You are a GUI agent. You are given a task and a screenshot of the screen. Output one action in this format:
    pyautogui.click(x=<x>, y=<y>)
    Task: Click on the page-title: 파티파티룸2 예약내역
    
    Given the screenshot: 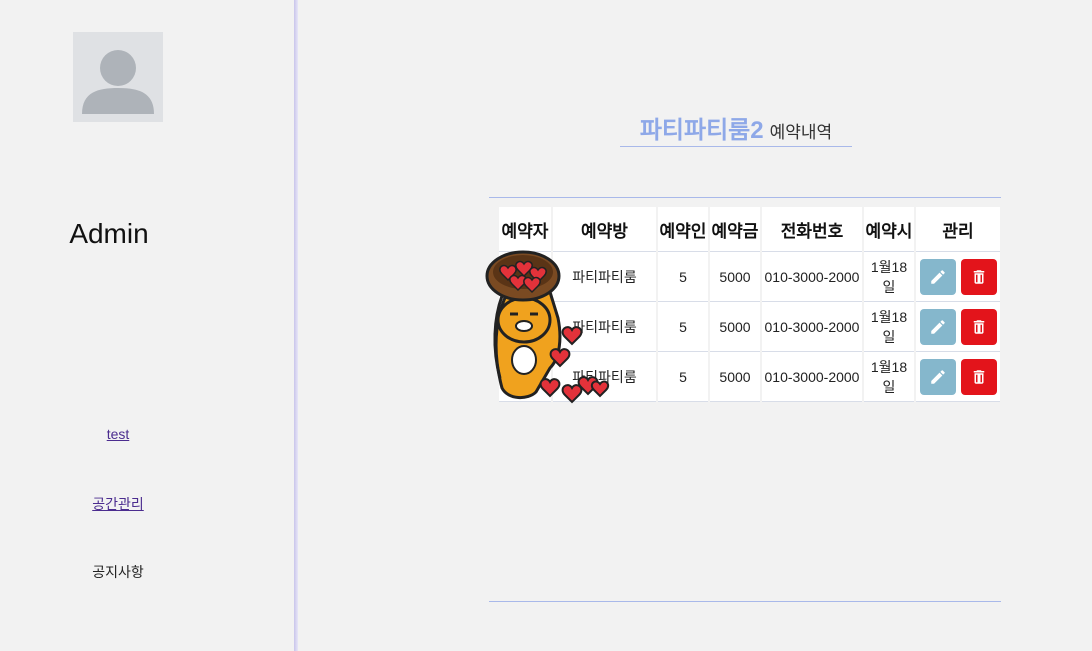 What is the action you would take?
    pyautogui.click(x=736, y=128)
    